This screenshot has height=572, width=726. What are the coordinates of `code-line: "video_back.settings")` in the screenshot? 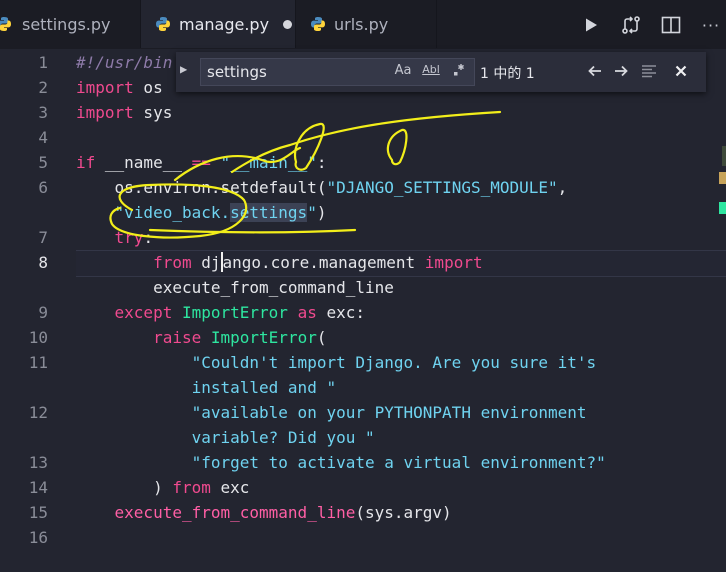 It's located at (220, 212).